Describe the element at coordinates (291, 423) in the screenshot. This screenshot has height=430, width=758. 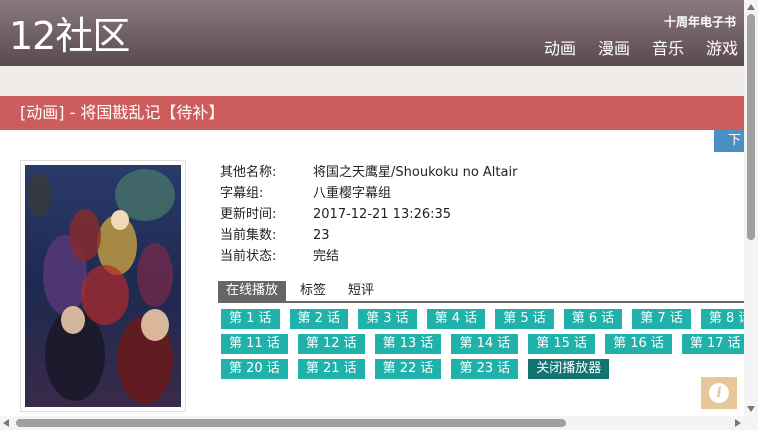
I see `horizontal-scroll-thumb` at that location.